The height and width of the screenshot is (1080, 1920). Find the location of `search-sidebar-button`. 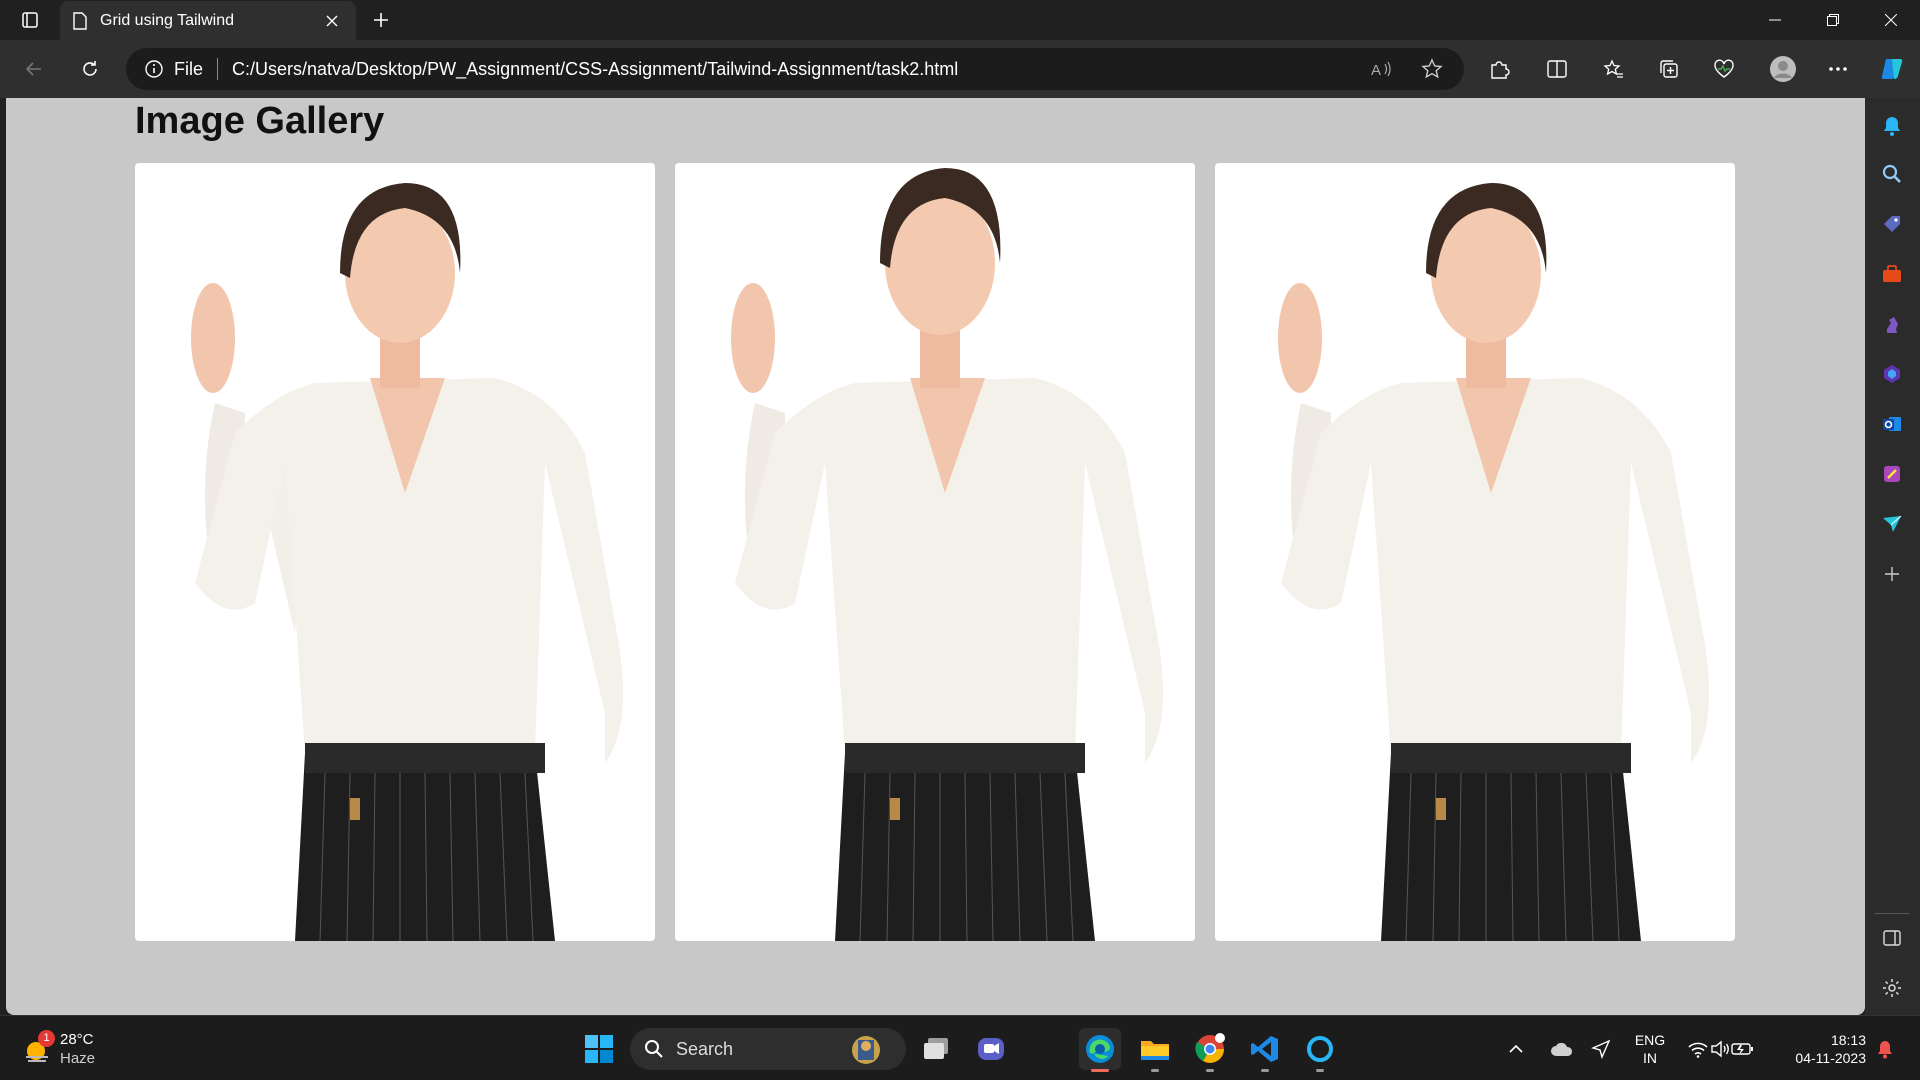

search-sidebar-button is located at coordinates (1892, 174).